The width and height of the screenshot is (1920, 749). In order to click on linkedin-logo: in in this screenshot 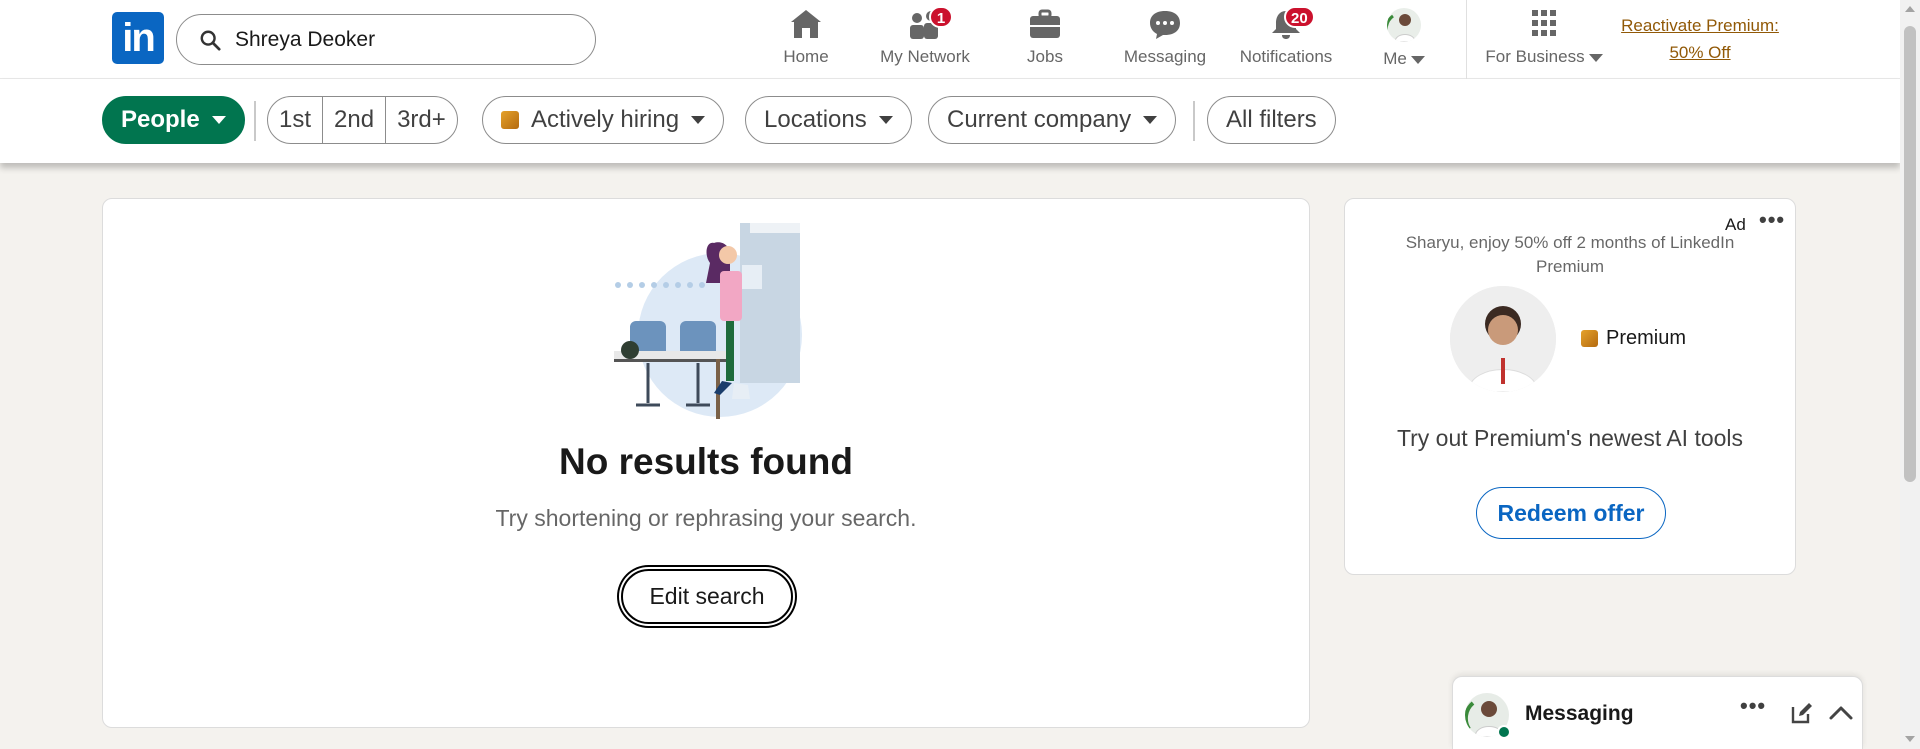, I will do `click(138, 38)`.